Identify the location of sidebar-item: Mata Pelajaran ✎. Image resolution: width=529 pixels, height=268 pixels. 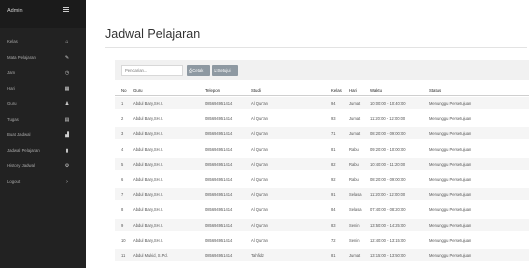
(43, 58).